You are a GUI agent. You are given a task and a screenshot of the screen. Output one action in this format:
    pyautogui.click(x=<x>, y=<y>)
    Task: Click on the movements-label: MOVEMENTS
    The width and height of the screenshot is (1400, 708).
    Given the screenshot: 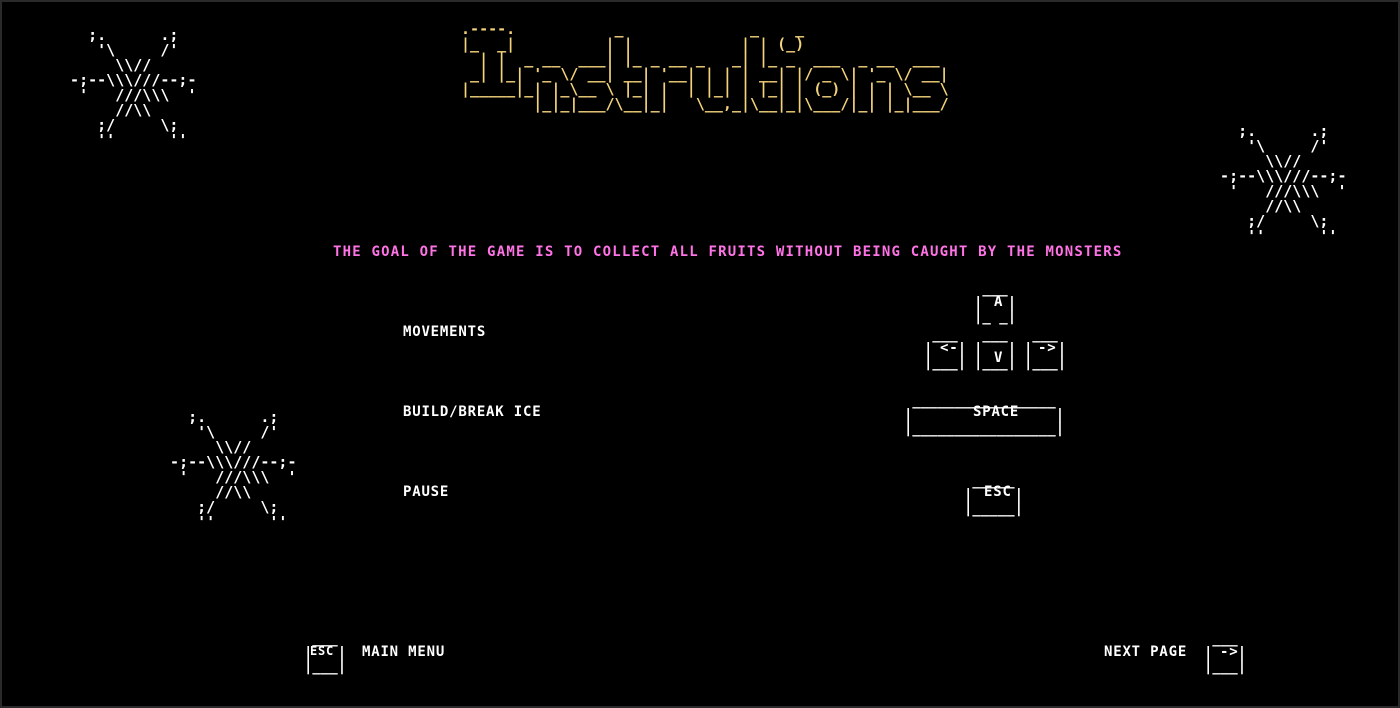 What is the action you would take?
    pyautogui.click(x=445, y=332)
    